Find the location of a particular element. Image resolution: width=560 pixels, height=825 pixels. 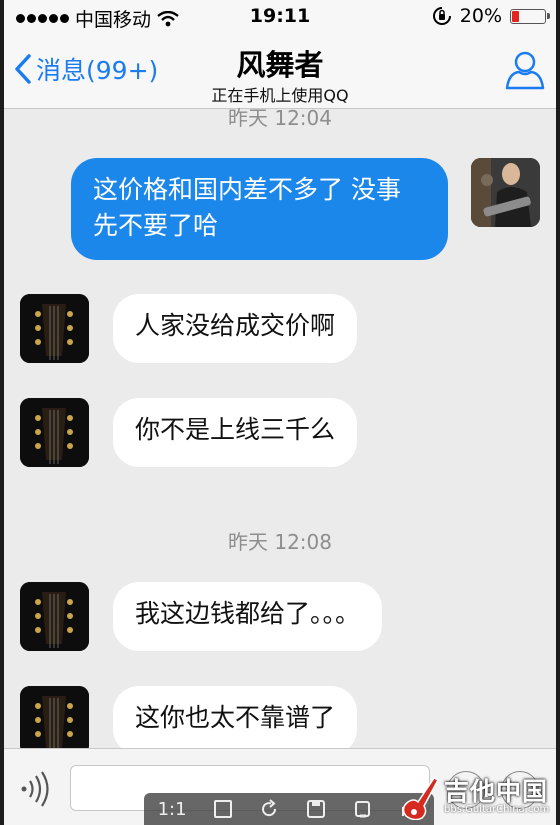

message-text: 这价格和国内差不多了 没事 先不要了哈 is located at coordinates (247, 207).